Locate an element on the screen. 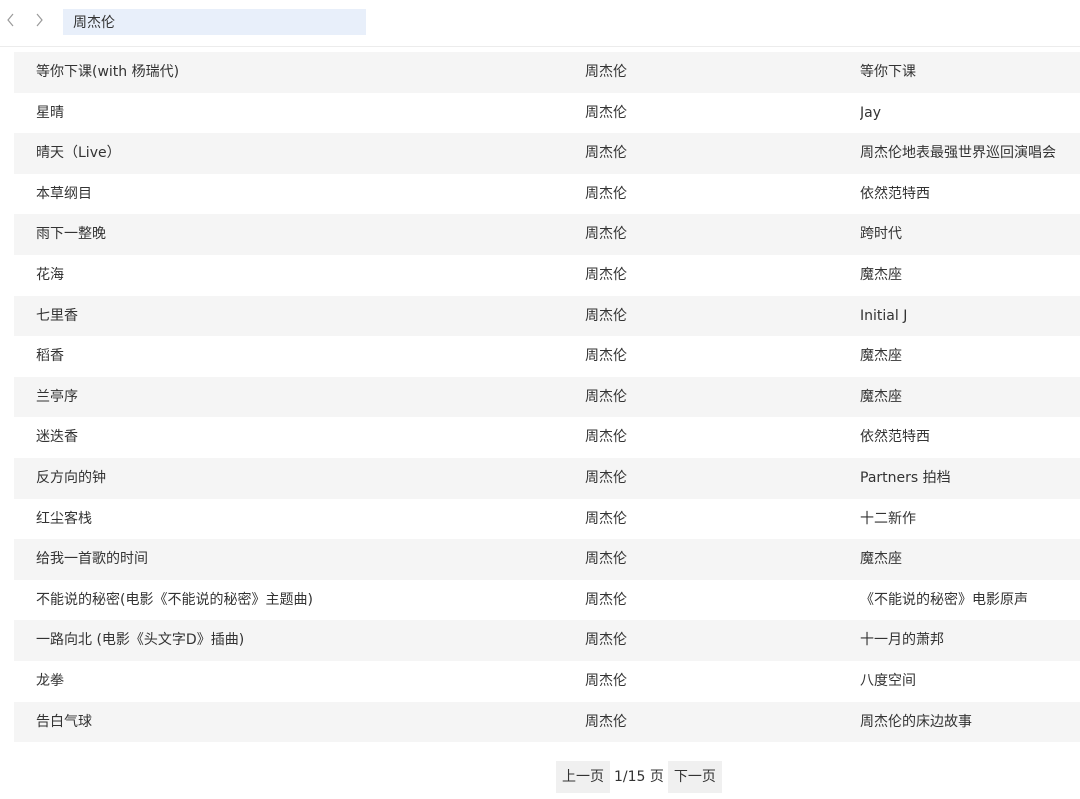  top-bar is located at coordinates (540, 23).